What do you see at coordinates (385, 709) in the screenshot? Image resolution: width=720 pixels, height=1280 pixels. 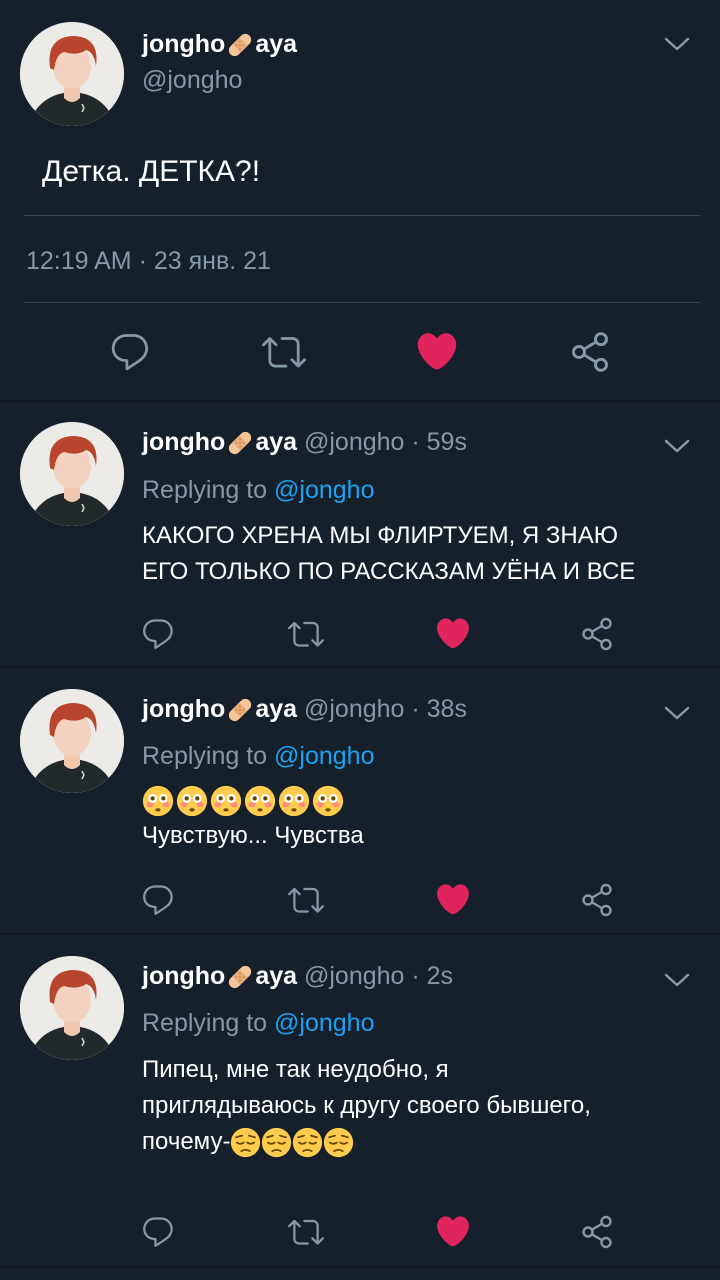 I see `handle-time: @jongho · 38s` at bounding box center [385, 709].